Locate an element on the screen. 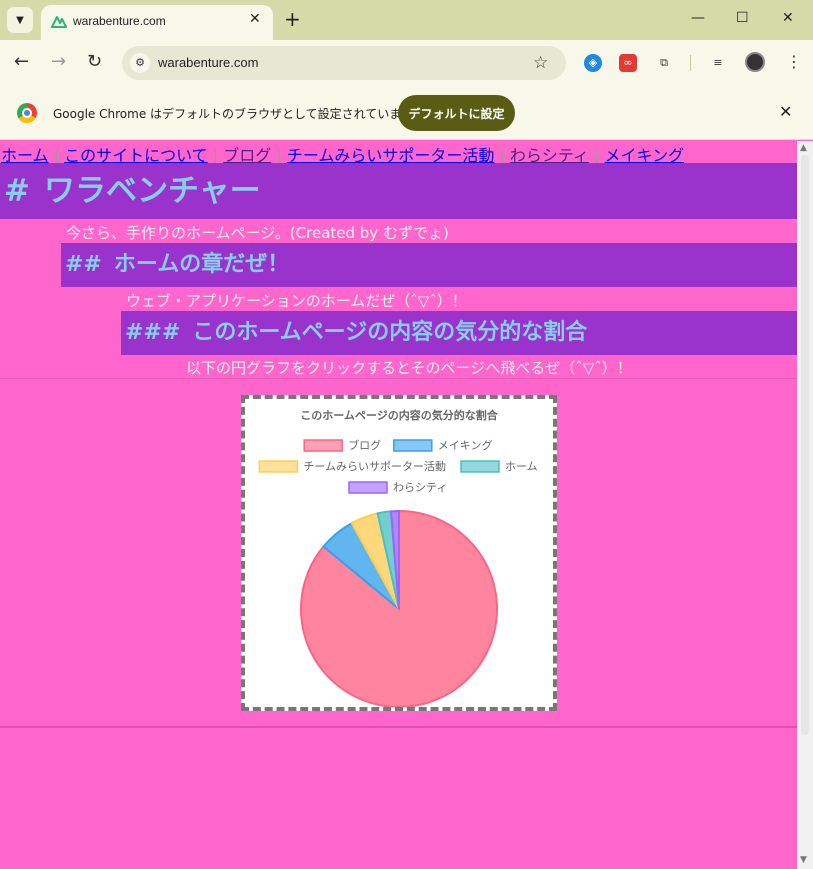 This screenshot has height=869, width=813. window-close-icon: ✕ is located at coordinates (788, 18).